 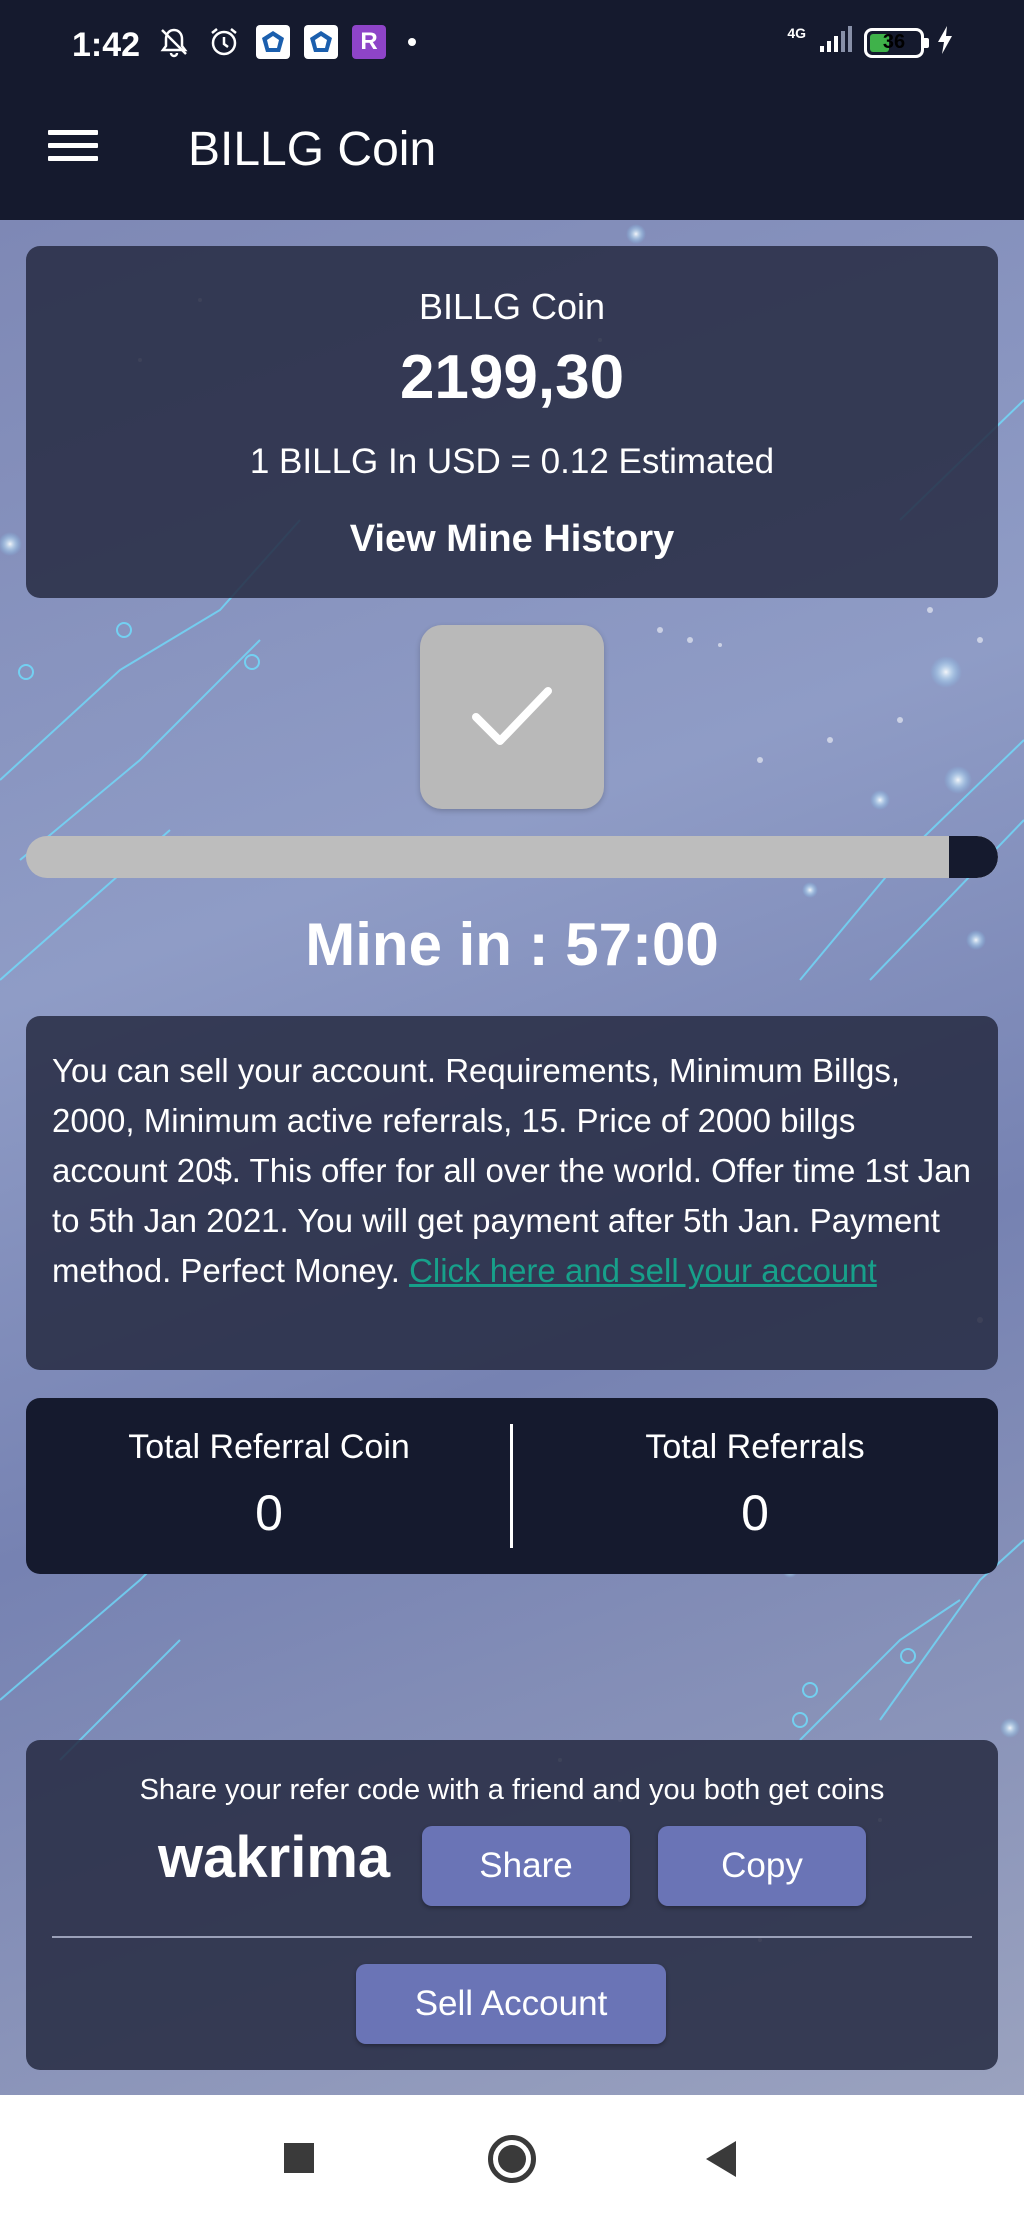 I want to click on referral-code: wakrima, so click(x=274, y=1857).